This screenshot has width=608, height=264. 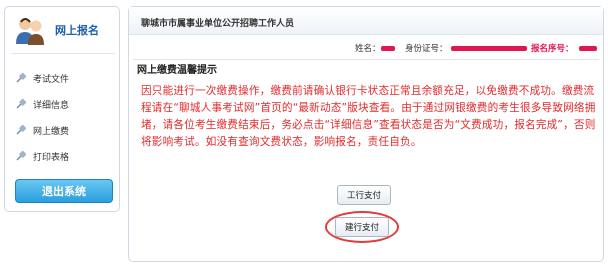 What do you see at coordinates (388, 48) in the screenshot?
I see `name-redaction` at bounding box center [388, 48].